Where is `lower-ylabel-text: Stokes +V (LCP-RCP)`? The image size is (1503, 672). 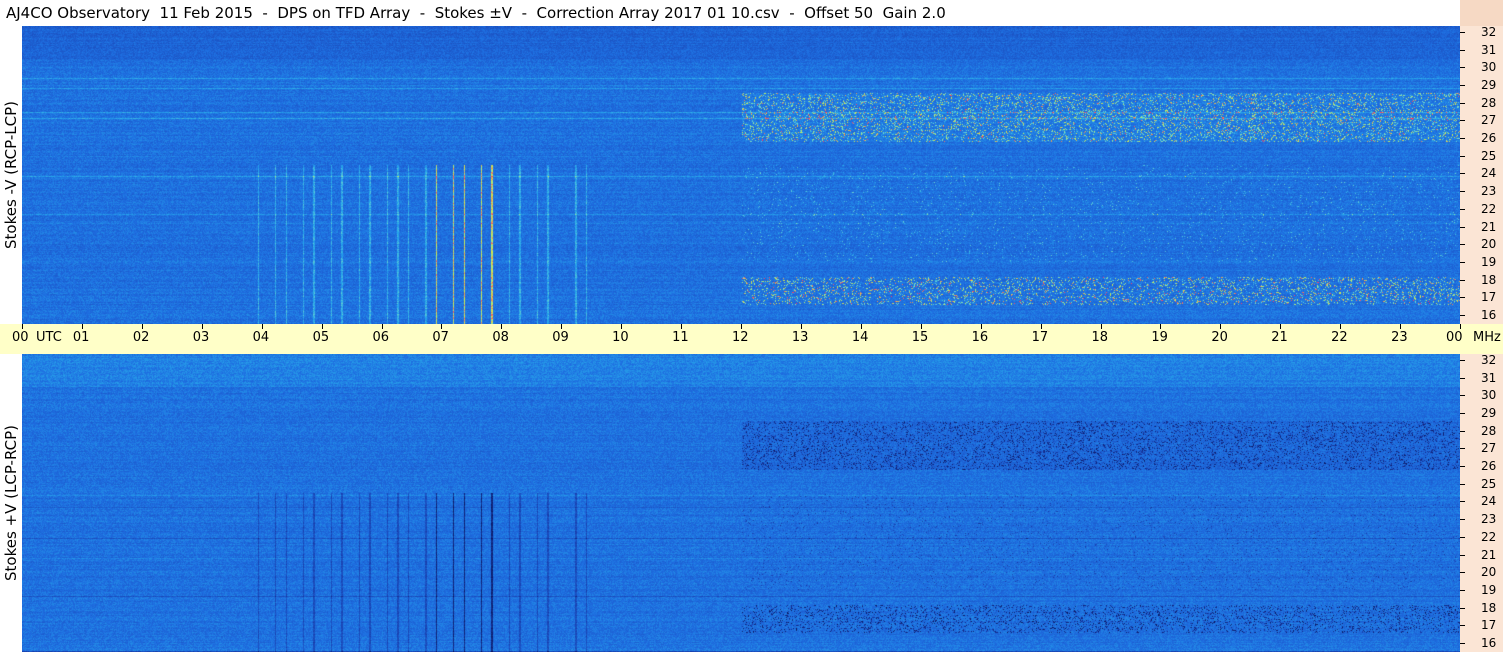
lower-ylabel-text: Stokes +V (LCP-RCP) is located at coordinates (11, 503).